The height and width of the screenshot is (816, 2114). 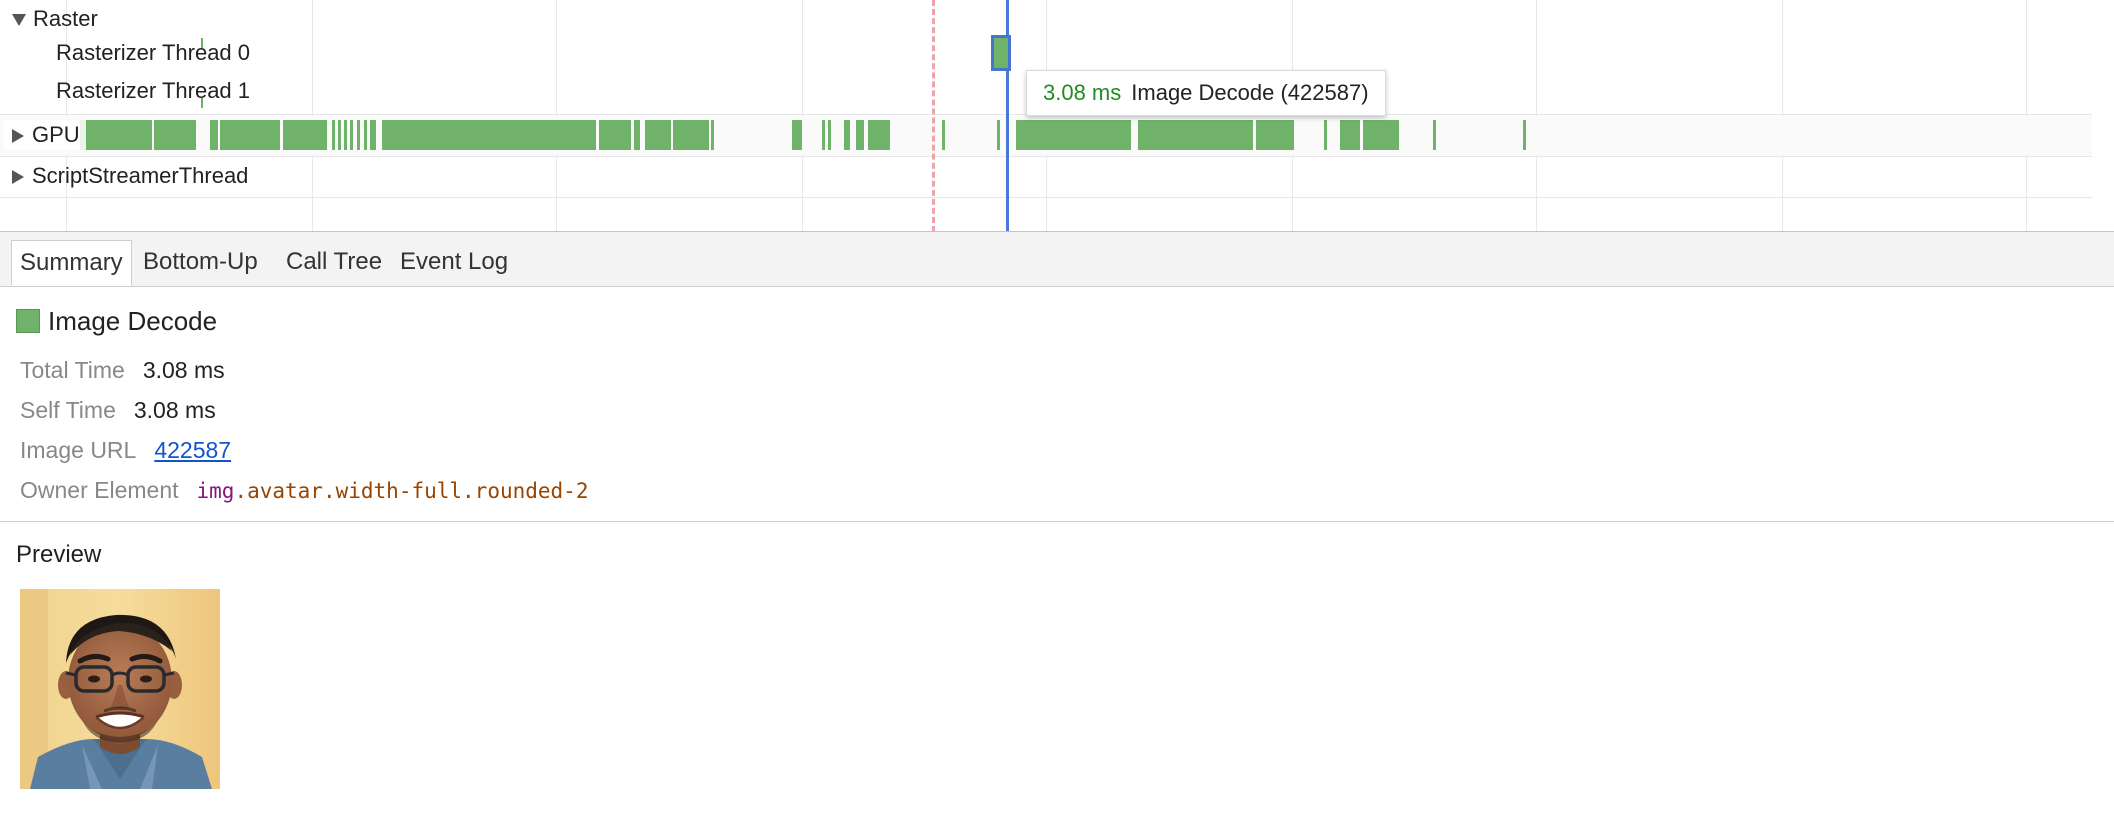 What do you see at coordinates (78, 450) in the screenshot?
I see `image-url-label: Image URL` at bounding box center [78, 450].